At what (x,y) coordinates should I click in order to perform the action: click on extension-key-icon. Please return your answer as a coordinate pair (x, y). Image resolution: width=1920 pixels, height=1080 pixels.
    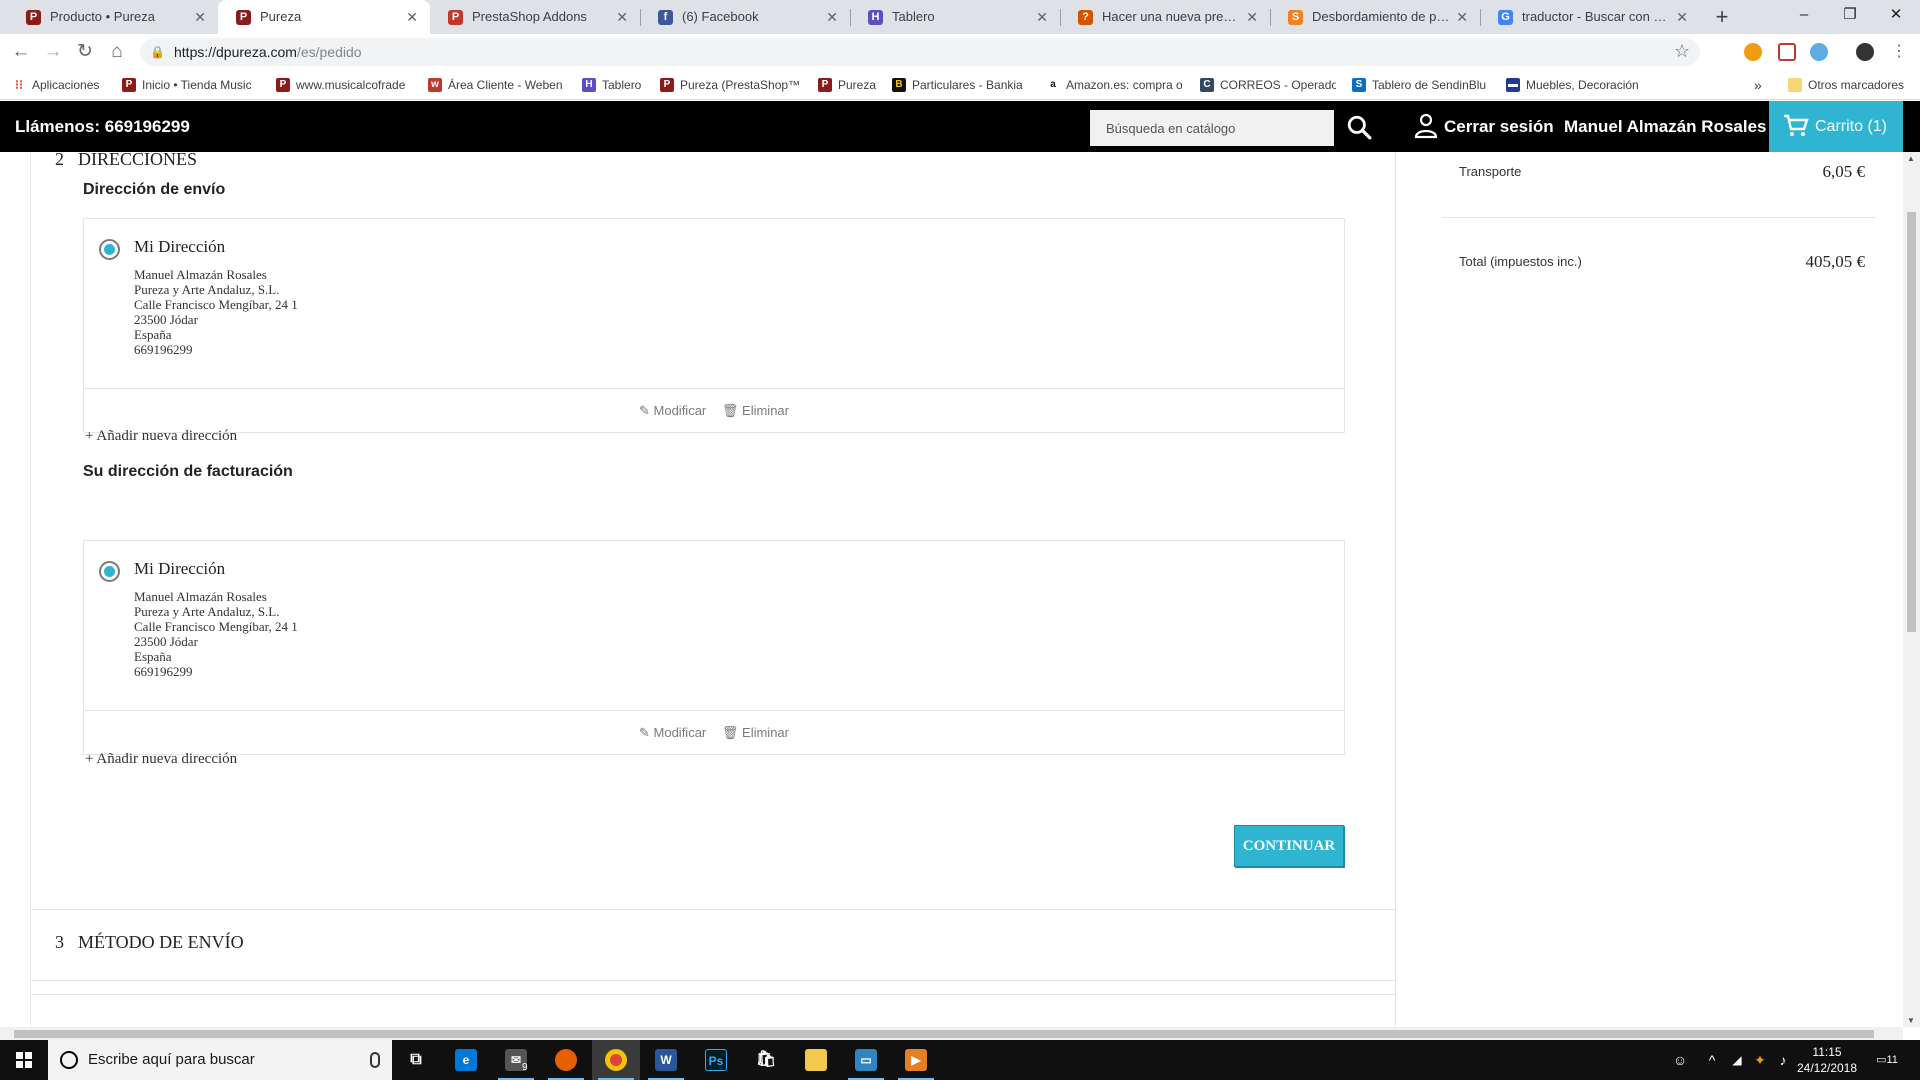
    Looking at the image, I should click on (1753, 52).